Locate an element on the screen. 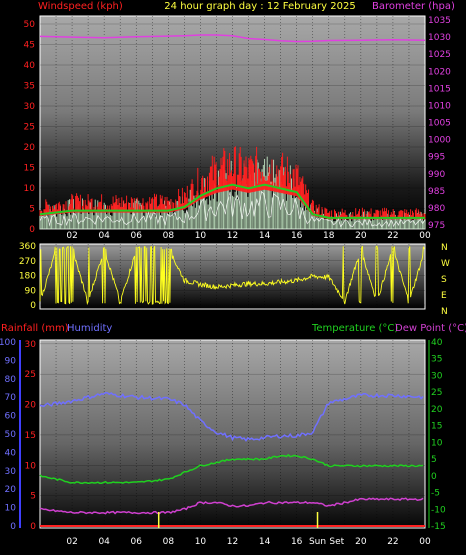  time-tick-label-bottom: 08 is located at coordinates (169, 542).